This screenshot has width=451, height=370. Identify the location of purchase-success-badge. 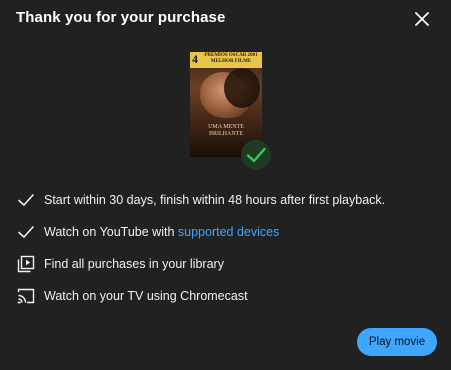
(256, 155).